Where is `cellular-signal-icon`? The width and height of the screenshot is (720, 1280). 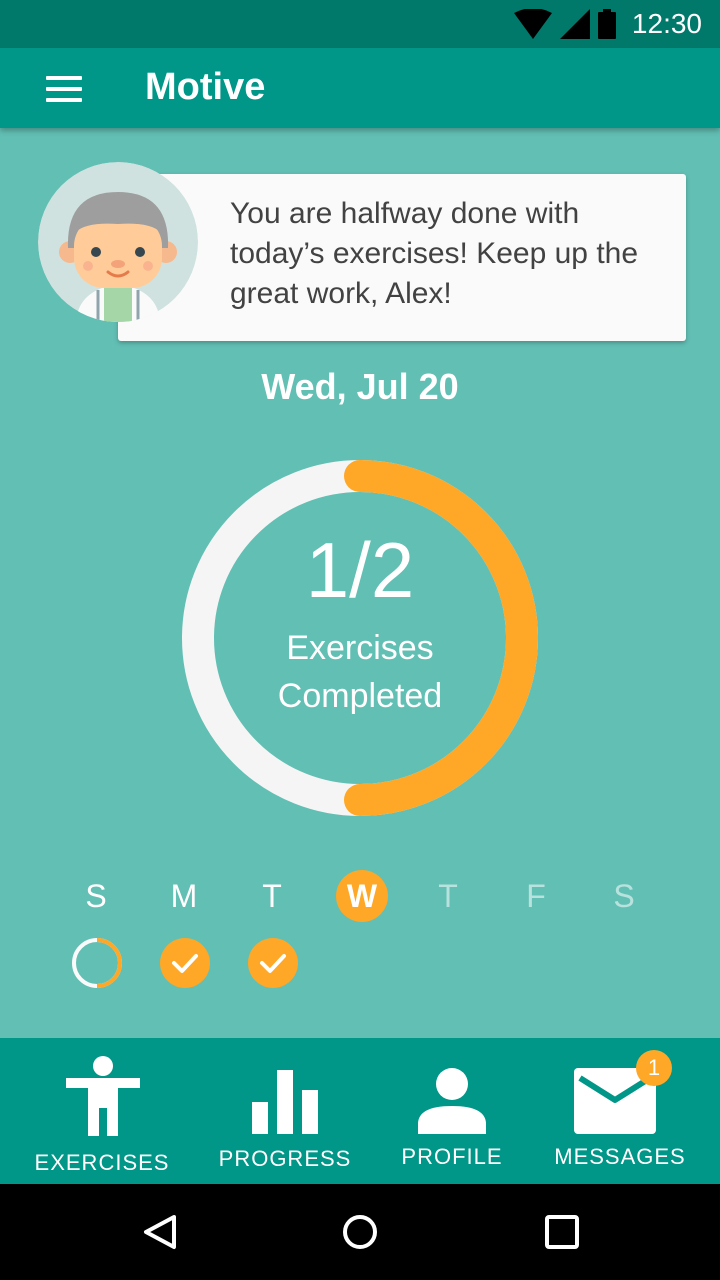
cellular-signal-icon is located at coordinates (574, 24).